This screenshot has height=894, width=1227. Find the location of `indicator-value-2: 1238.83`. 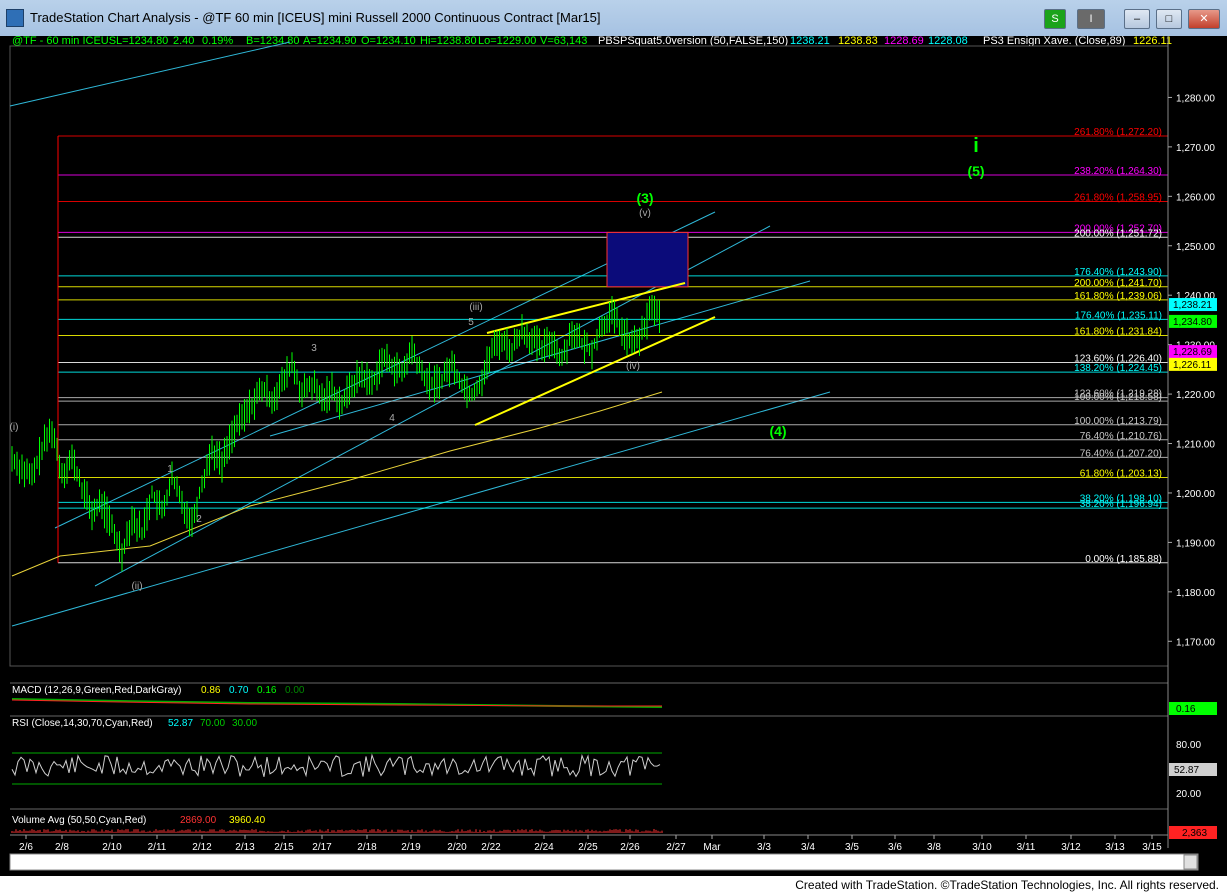

indicator-value-2: 1238.83 is located at coordinates (858, 41).